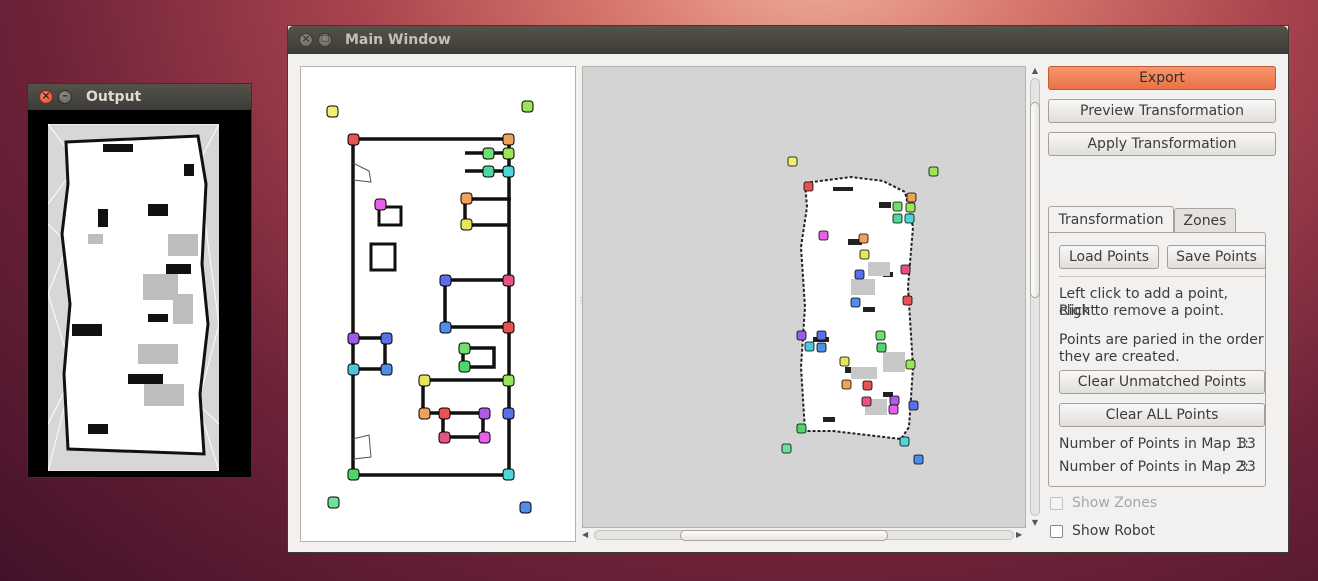 This screenshot has width=1318, height=581. I want to click on minimize-icon: –, so click(65, 96).